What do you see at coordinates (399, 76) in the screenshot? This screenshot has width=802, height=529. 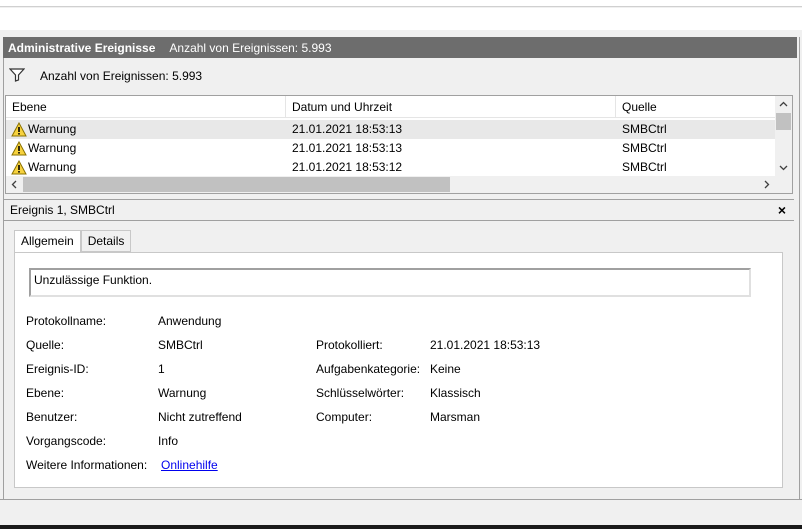 I see `filter-row: Anzahl von Ereignissen: 5.993` at bounding box center [399, 76].